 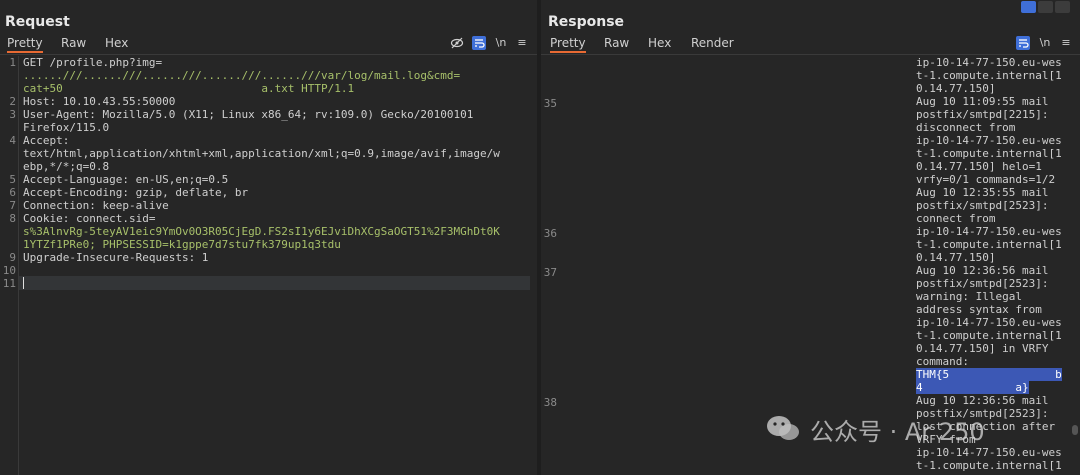 What do you see at coordinates (712, 43) in the screenshot?
I see `tab-render: Render` at bounding box center [712, 43].